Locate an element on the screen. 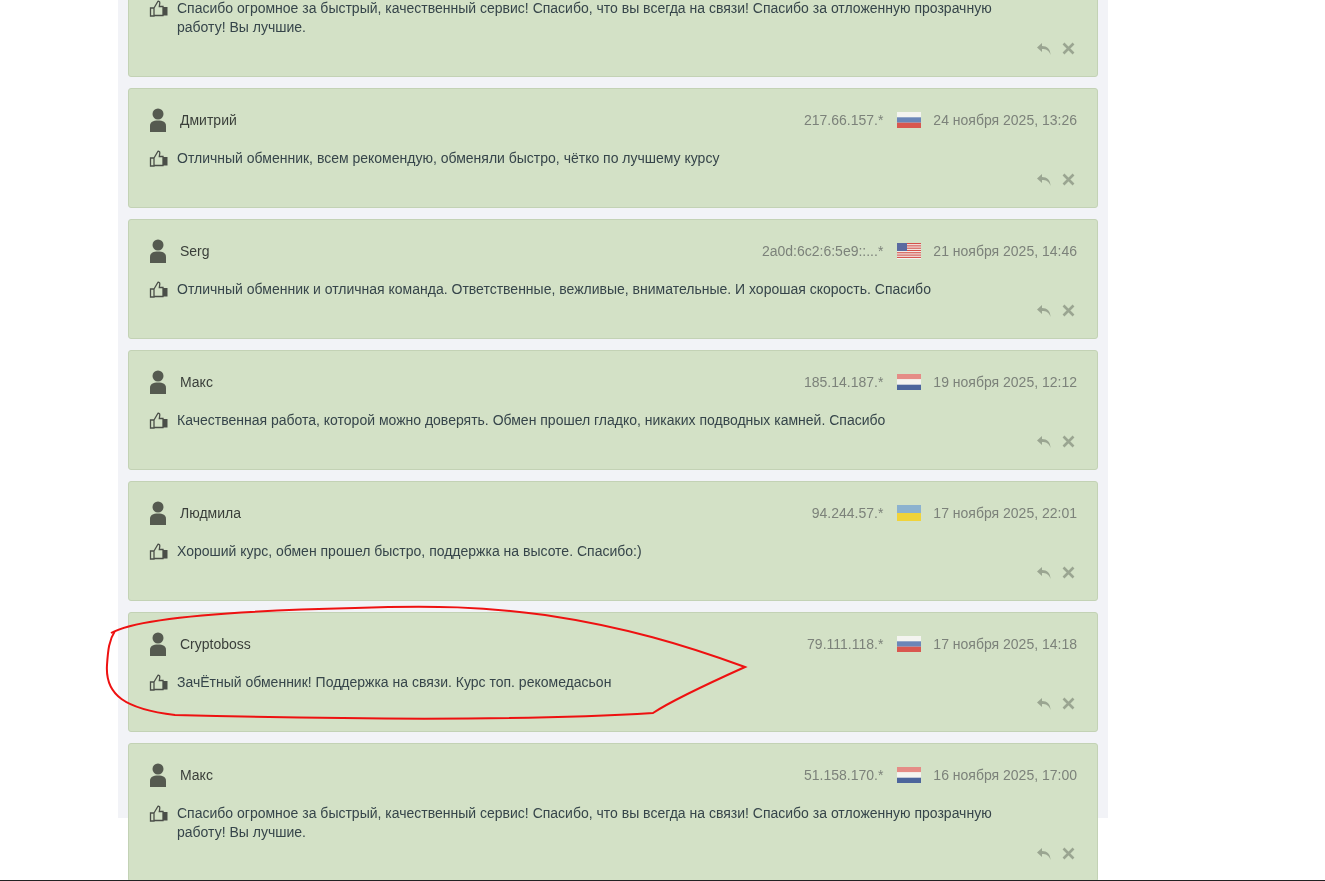 This screenshot has height=881, width=1325. review-text: ЗачЁтный обменник! Поддержка на связи. Курс топ. рекомедасьон is located at coordinates (395, 682).